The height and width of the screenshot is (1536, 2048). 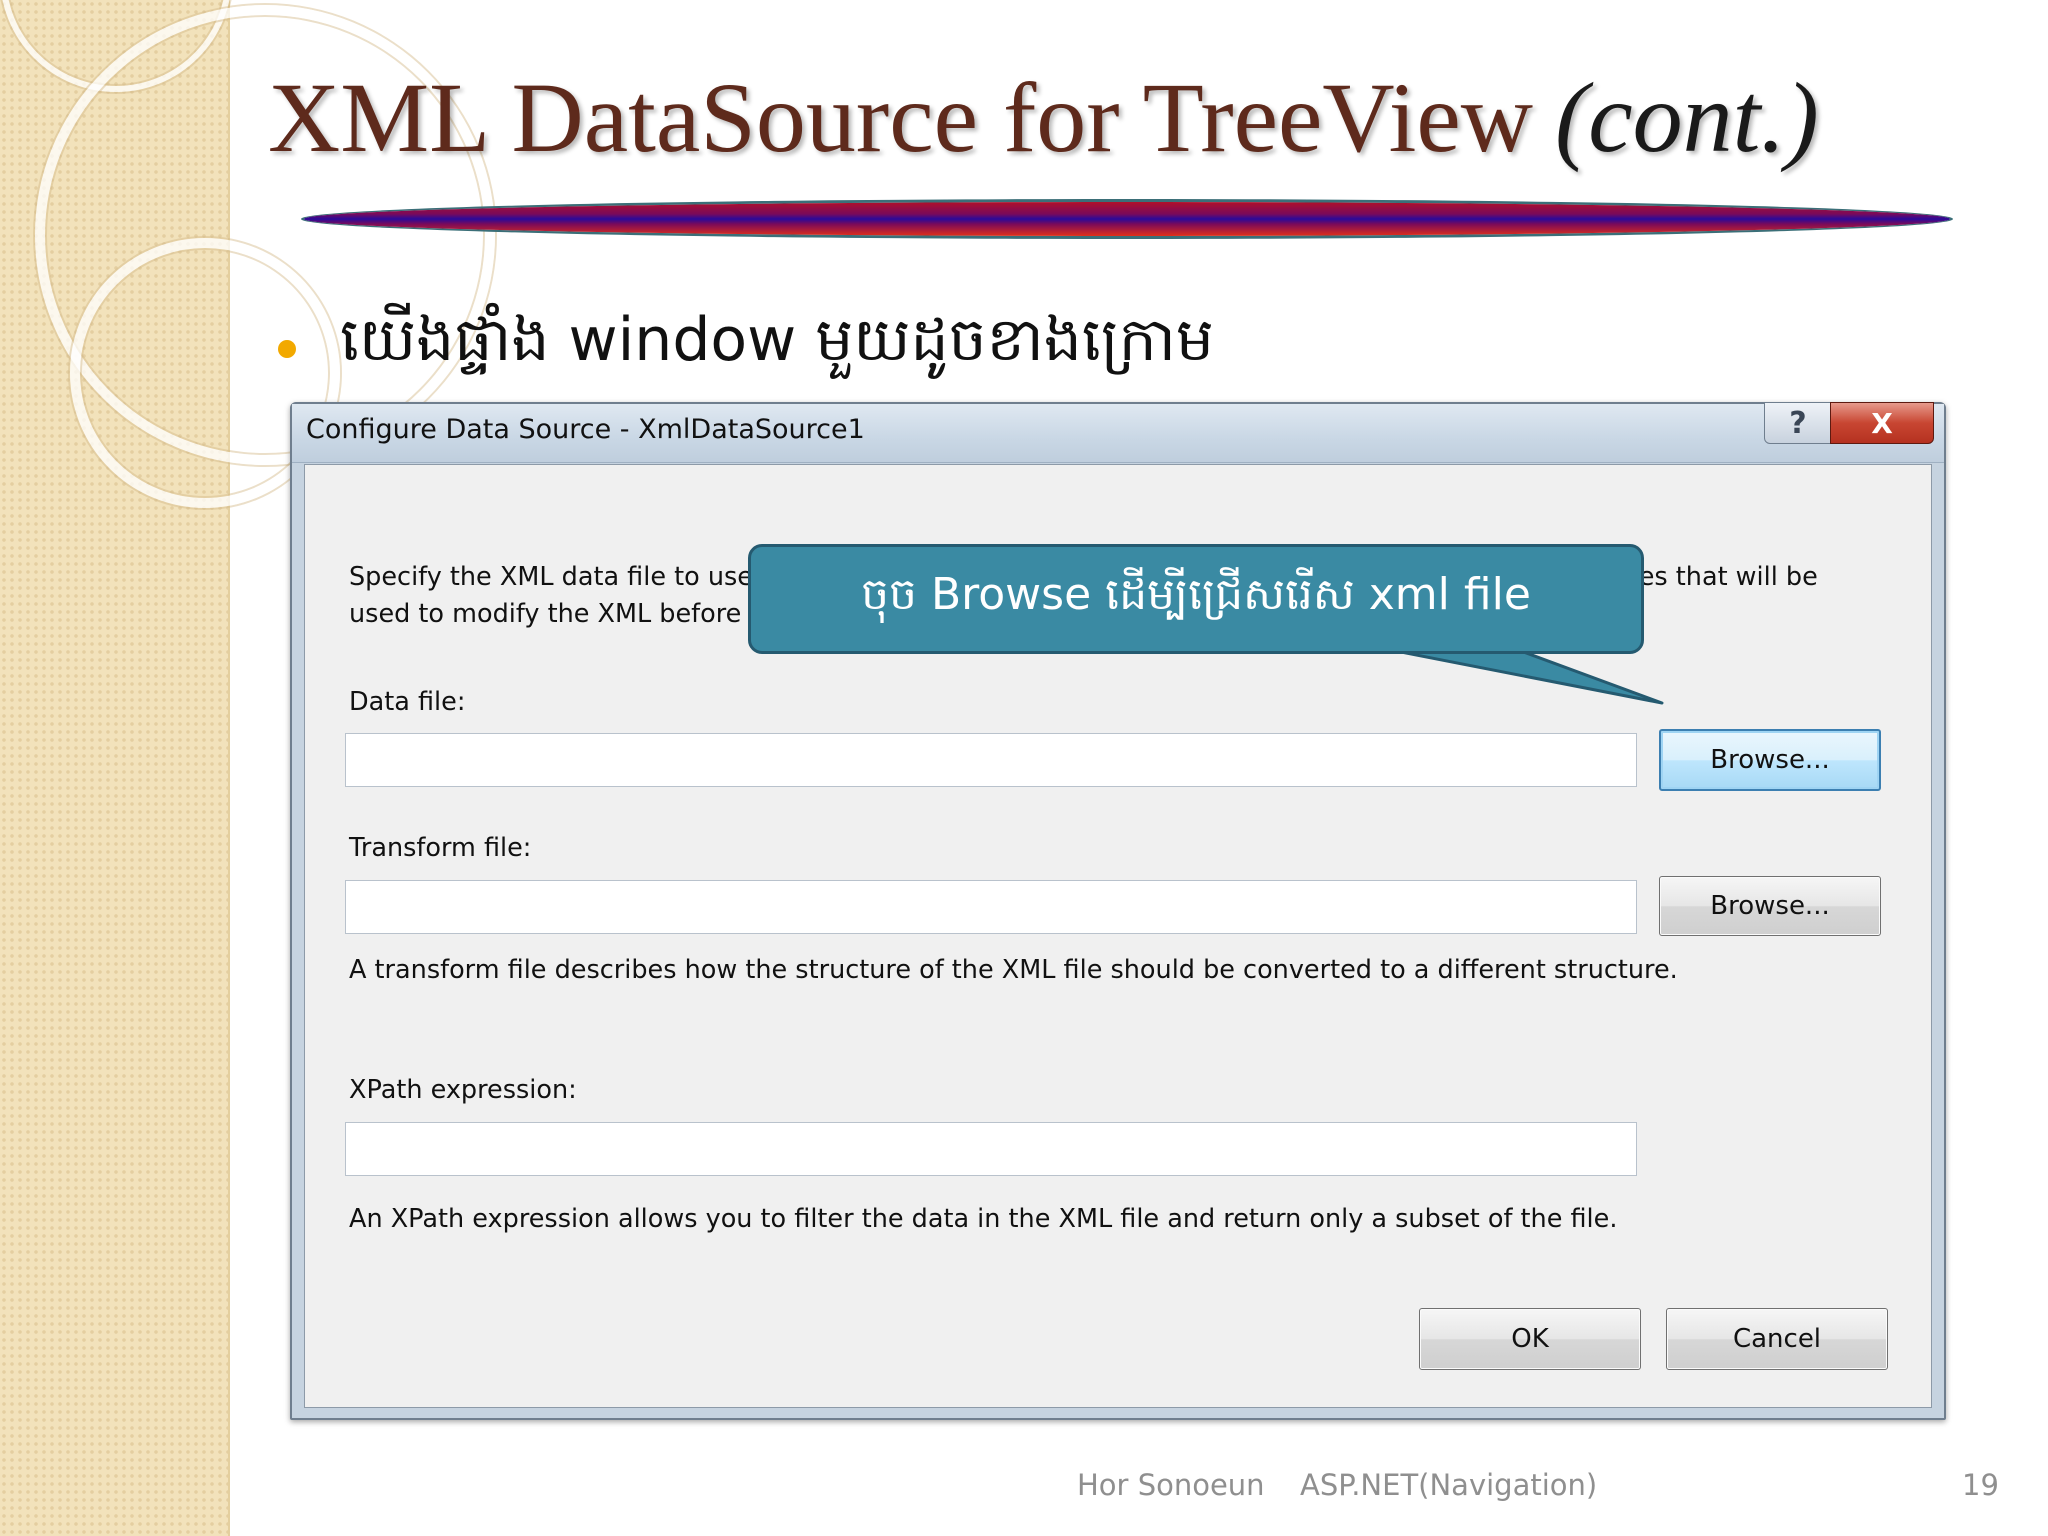 I want to click on cancel-button: Cancel, so click(x=1777, y=1339).